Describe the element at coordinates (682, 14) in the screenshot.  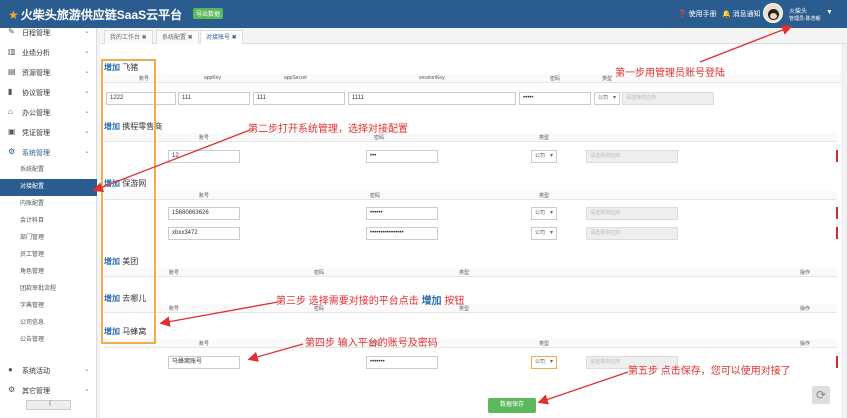
I see `question-icon: ❓` at that location.